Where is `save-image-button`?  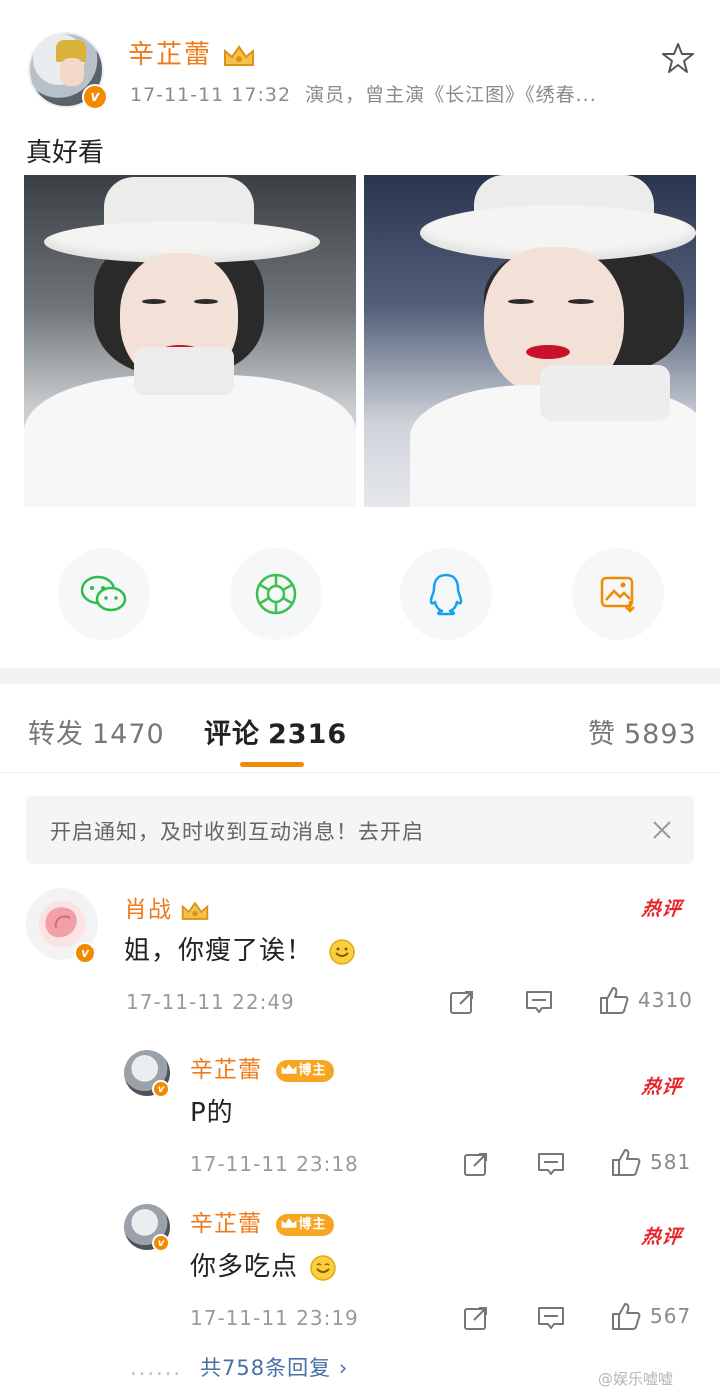
save-image-button is located at coordinates (618, 594).